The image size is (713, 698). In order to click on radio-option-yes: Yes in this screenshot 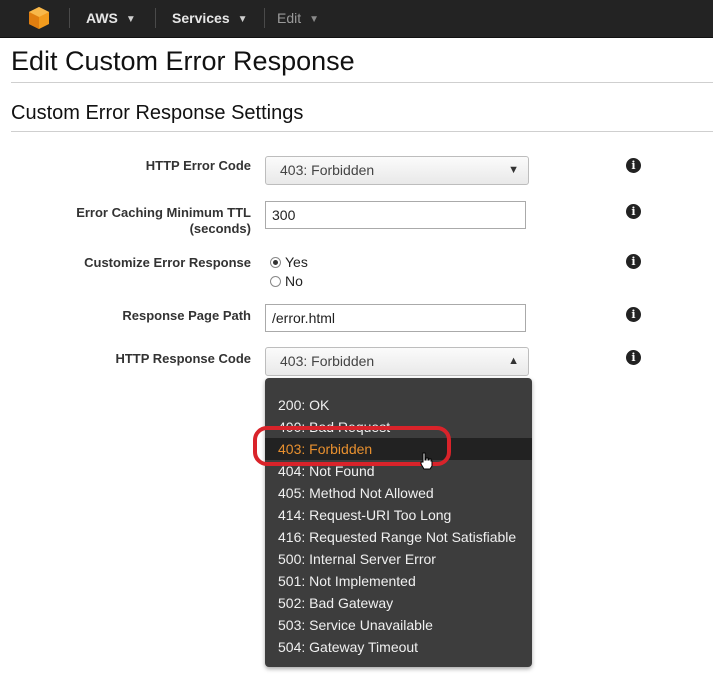, I will do `click(289, 262)`.